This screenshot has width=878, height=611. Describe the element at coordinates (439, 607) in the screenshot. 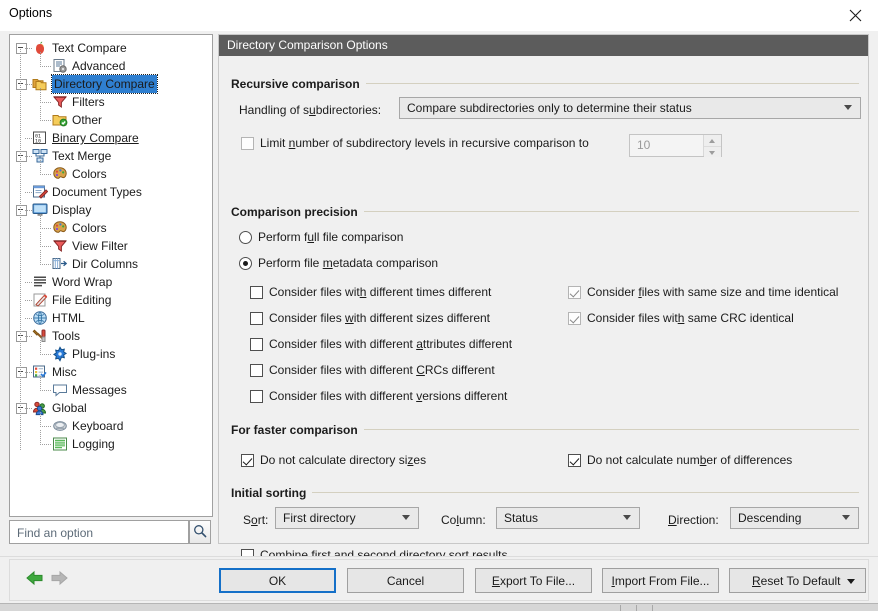

I see `bottom-strip` at that location.